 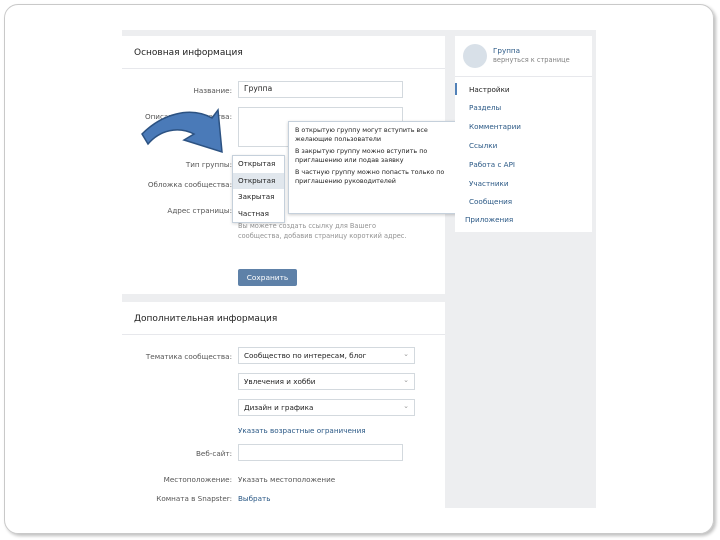 I want to click on cover-label: Обложка сообщества:, so click(x=189, y=184).